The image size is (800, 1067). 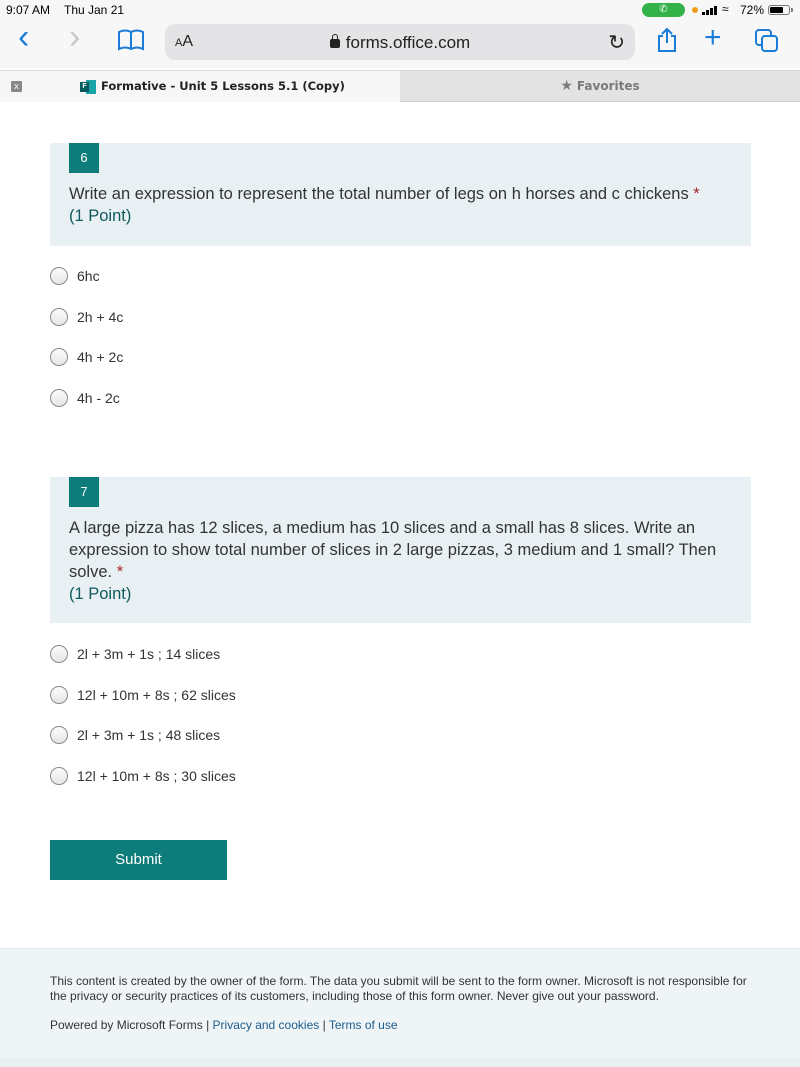 I want to click on option-radio: 6hc, so click(x=86, y=287).